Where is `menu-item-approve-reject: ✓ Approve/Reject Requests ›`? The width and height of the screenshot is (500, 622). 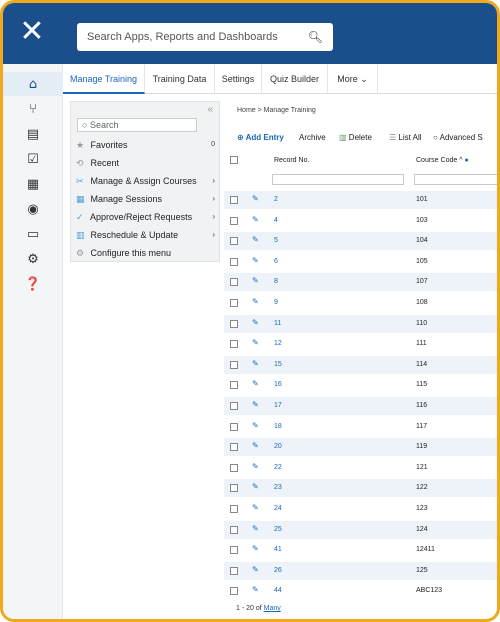 menu-item-approve-reject: ✓ Approve/Reject Requests › is located at coordinates (146, 217).